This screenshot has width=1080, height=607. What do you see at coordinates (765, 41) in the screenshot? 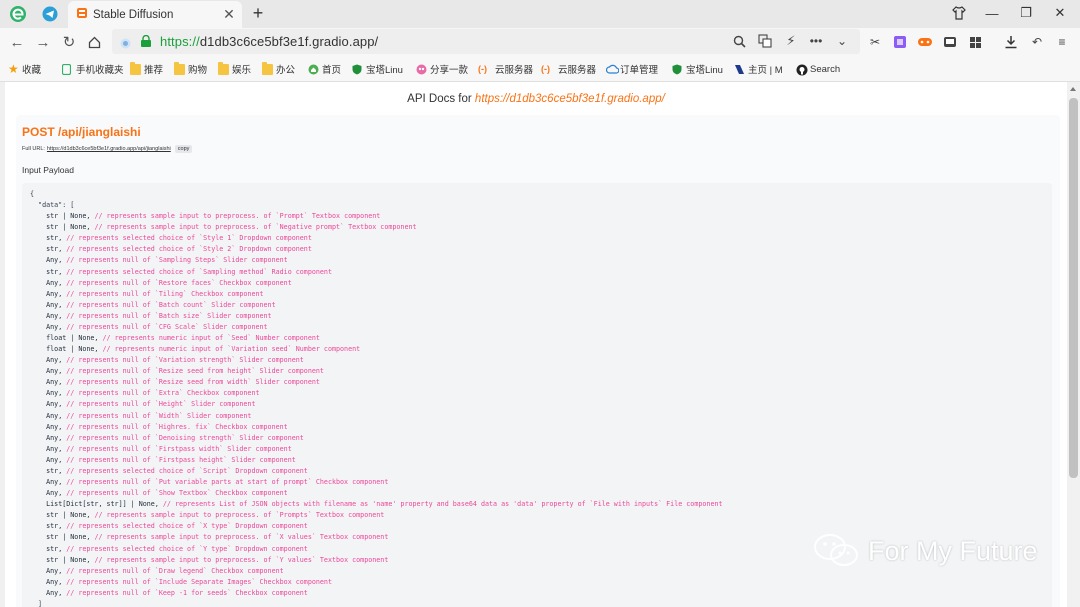
I see `translate-icon` at bounding box center [765, 41].